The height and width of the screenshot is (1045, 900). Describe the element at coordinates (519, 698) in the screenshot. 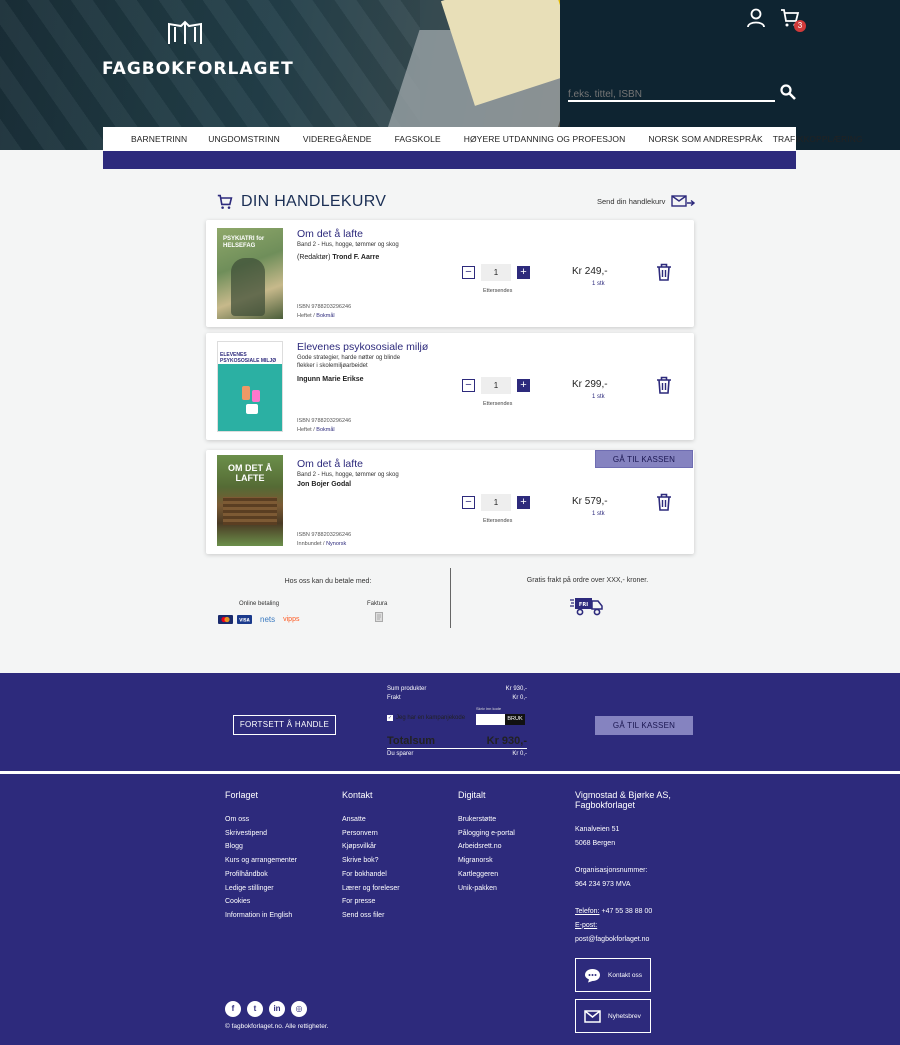

I see `freight-value: Kr 0,-` at that location.